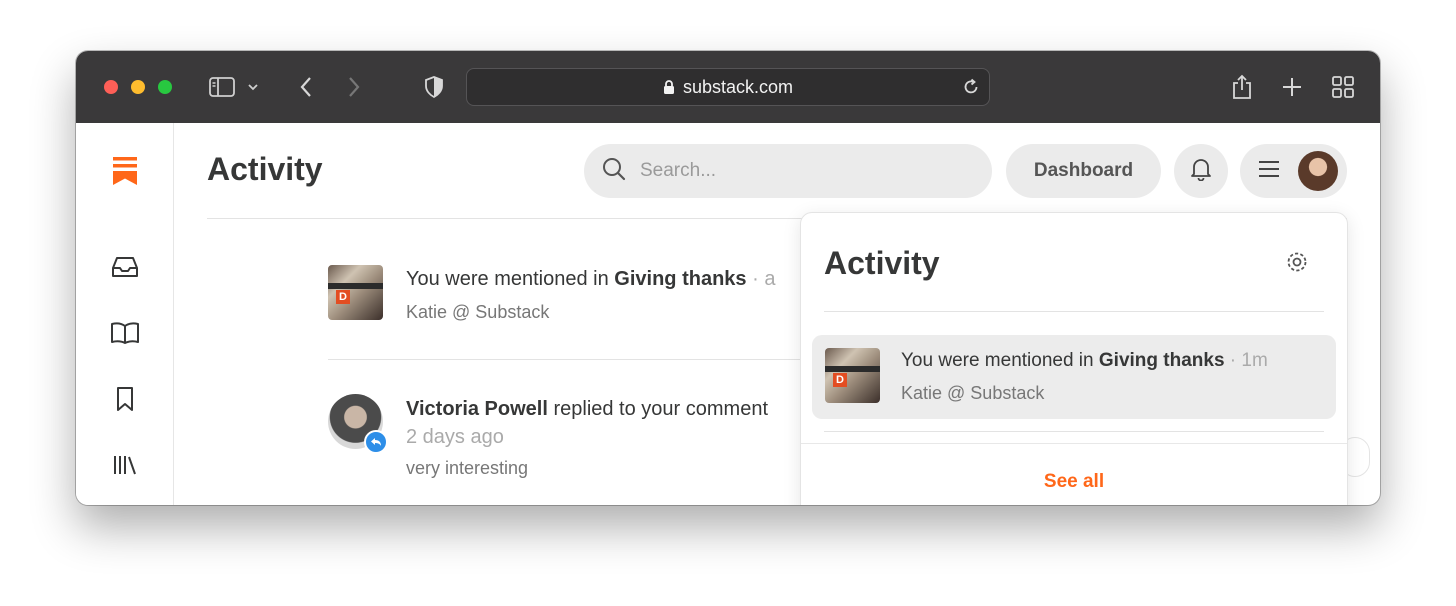 The width and height of the screenshot is (1456, 606). I want to click on bell-icon, so click(1201, 171).